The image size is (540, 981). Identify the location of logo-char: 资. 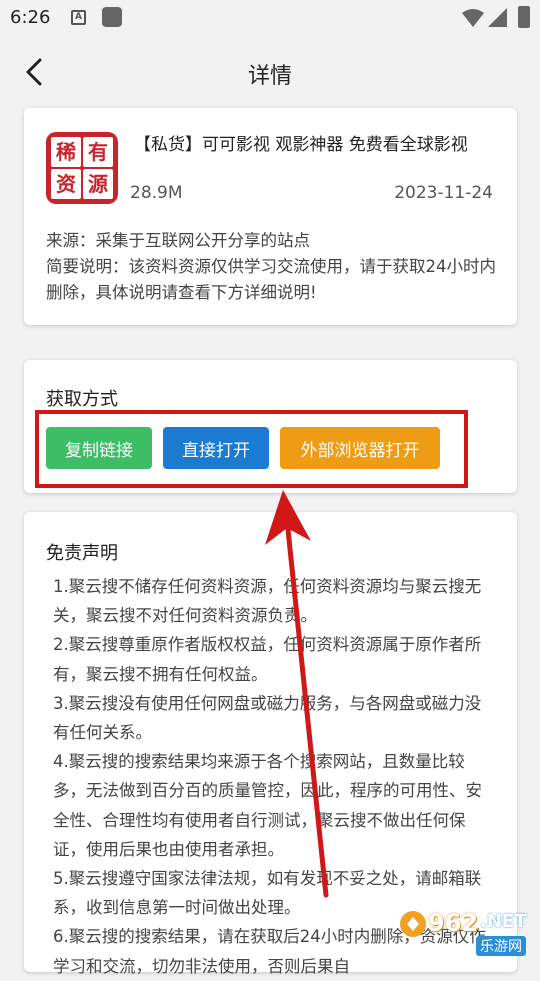
(66, 184).